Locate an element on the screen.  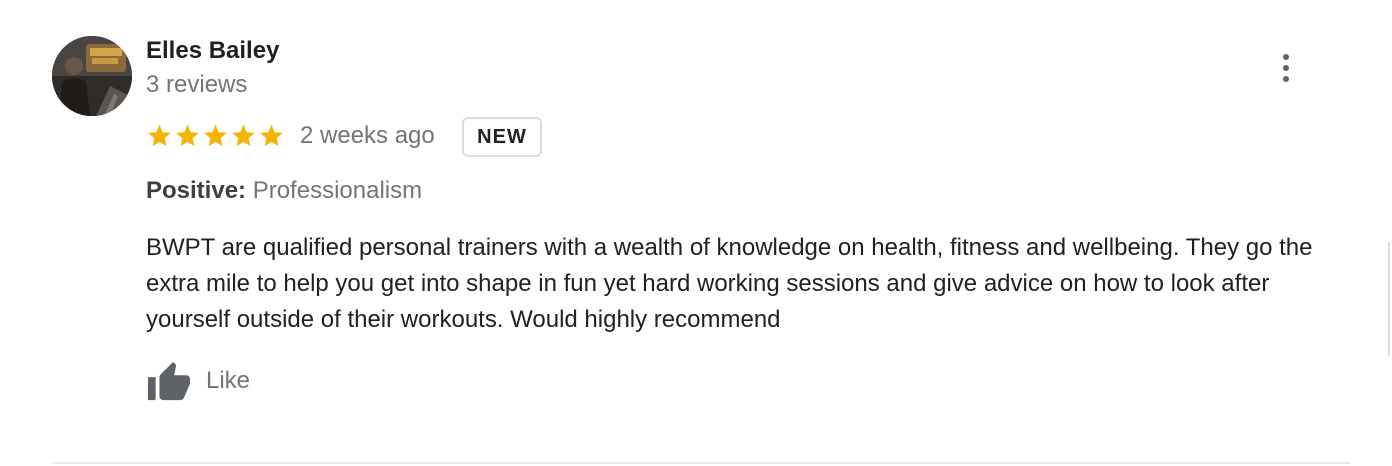
avatar-photo is located at coordinates (92, 76).